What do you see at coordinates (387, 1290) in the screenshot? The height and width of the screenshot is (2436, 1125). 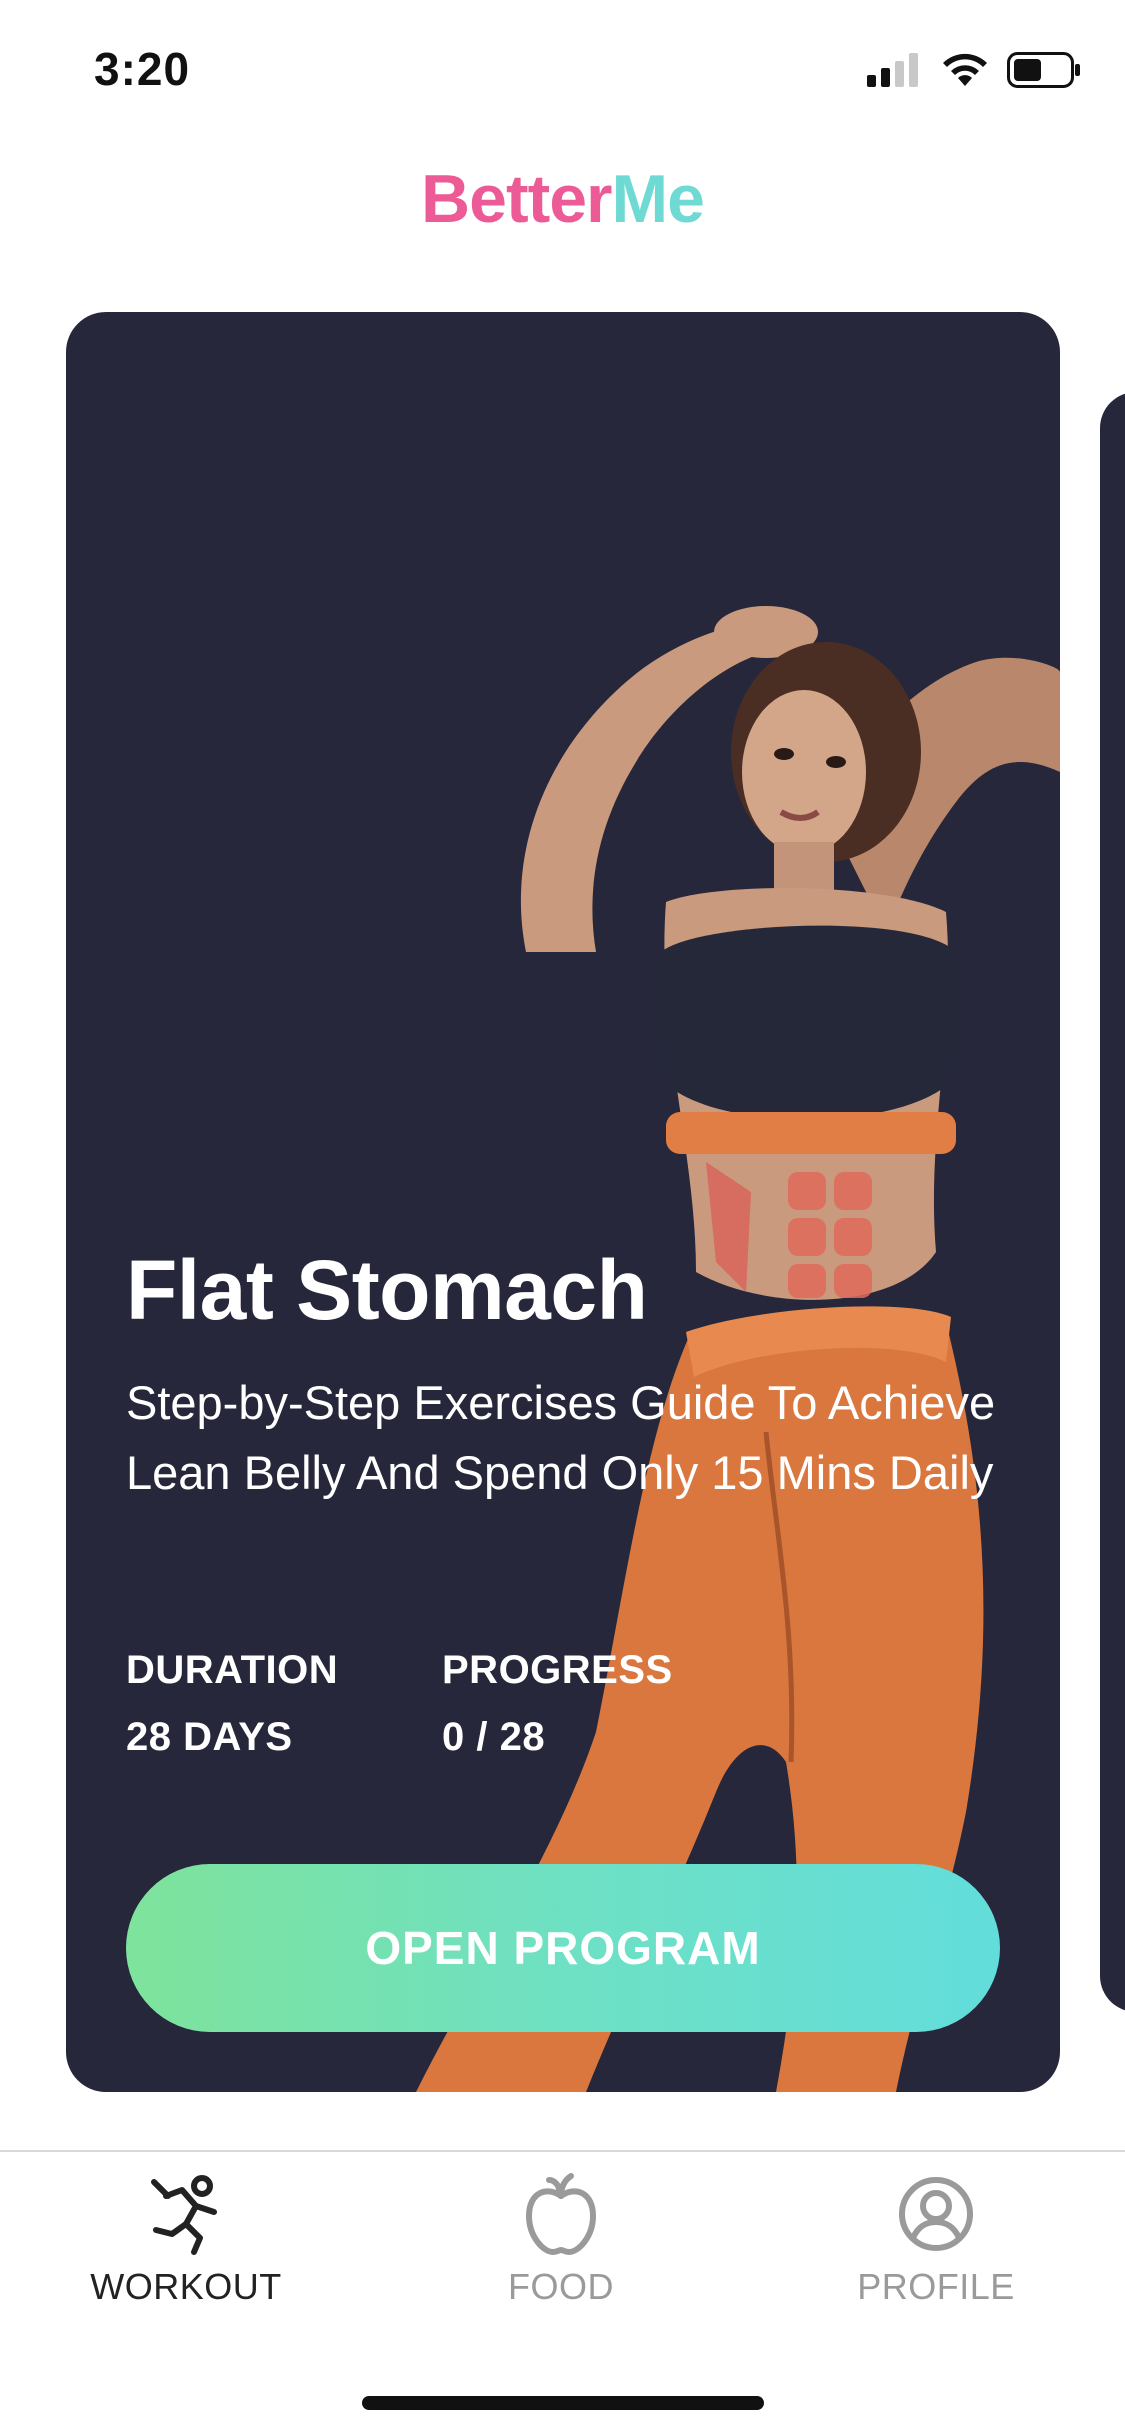 I see `program-title: Flat Stomach` at bounding box center [387, 1290].